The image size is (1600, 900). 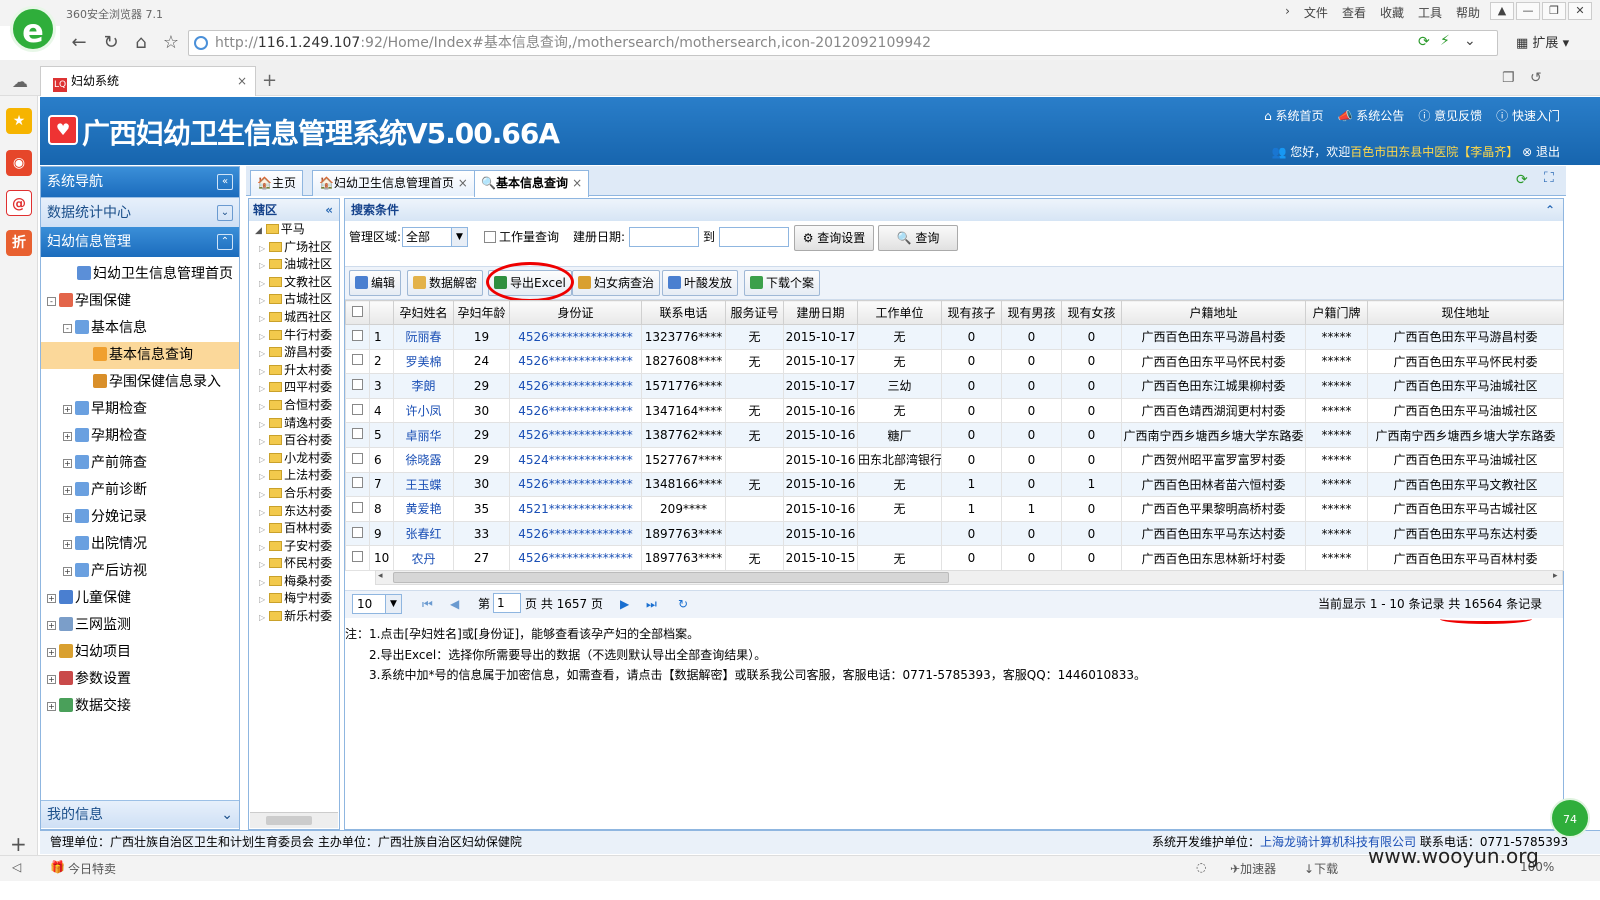 I want to click on scroll-thumb, so click(x=671, y=577).